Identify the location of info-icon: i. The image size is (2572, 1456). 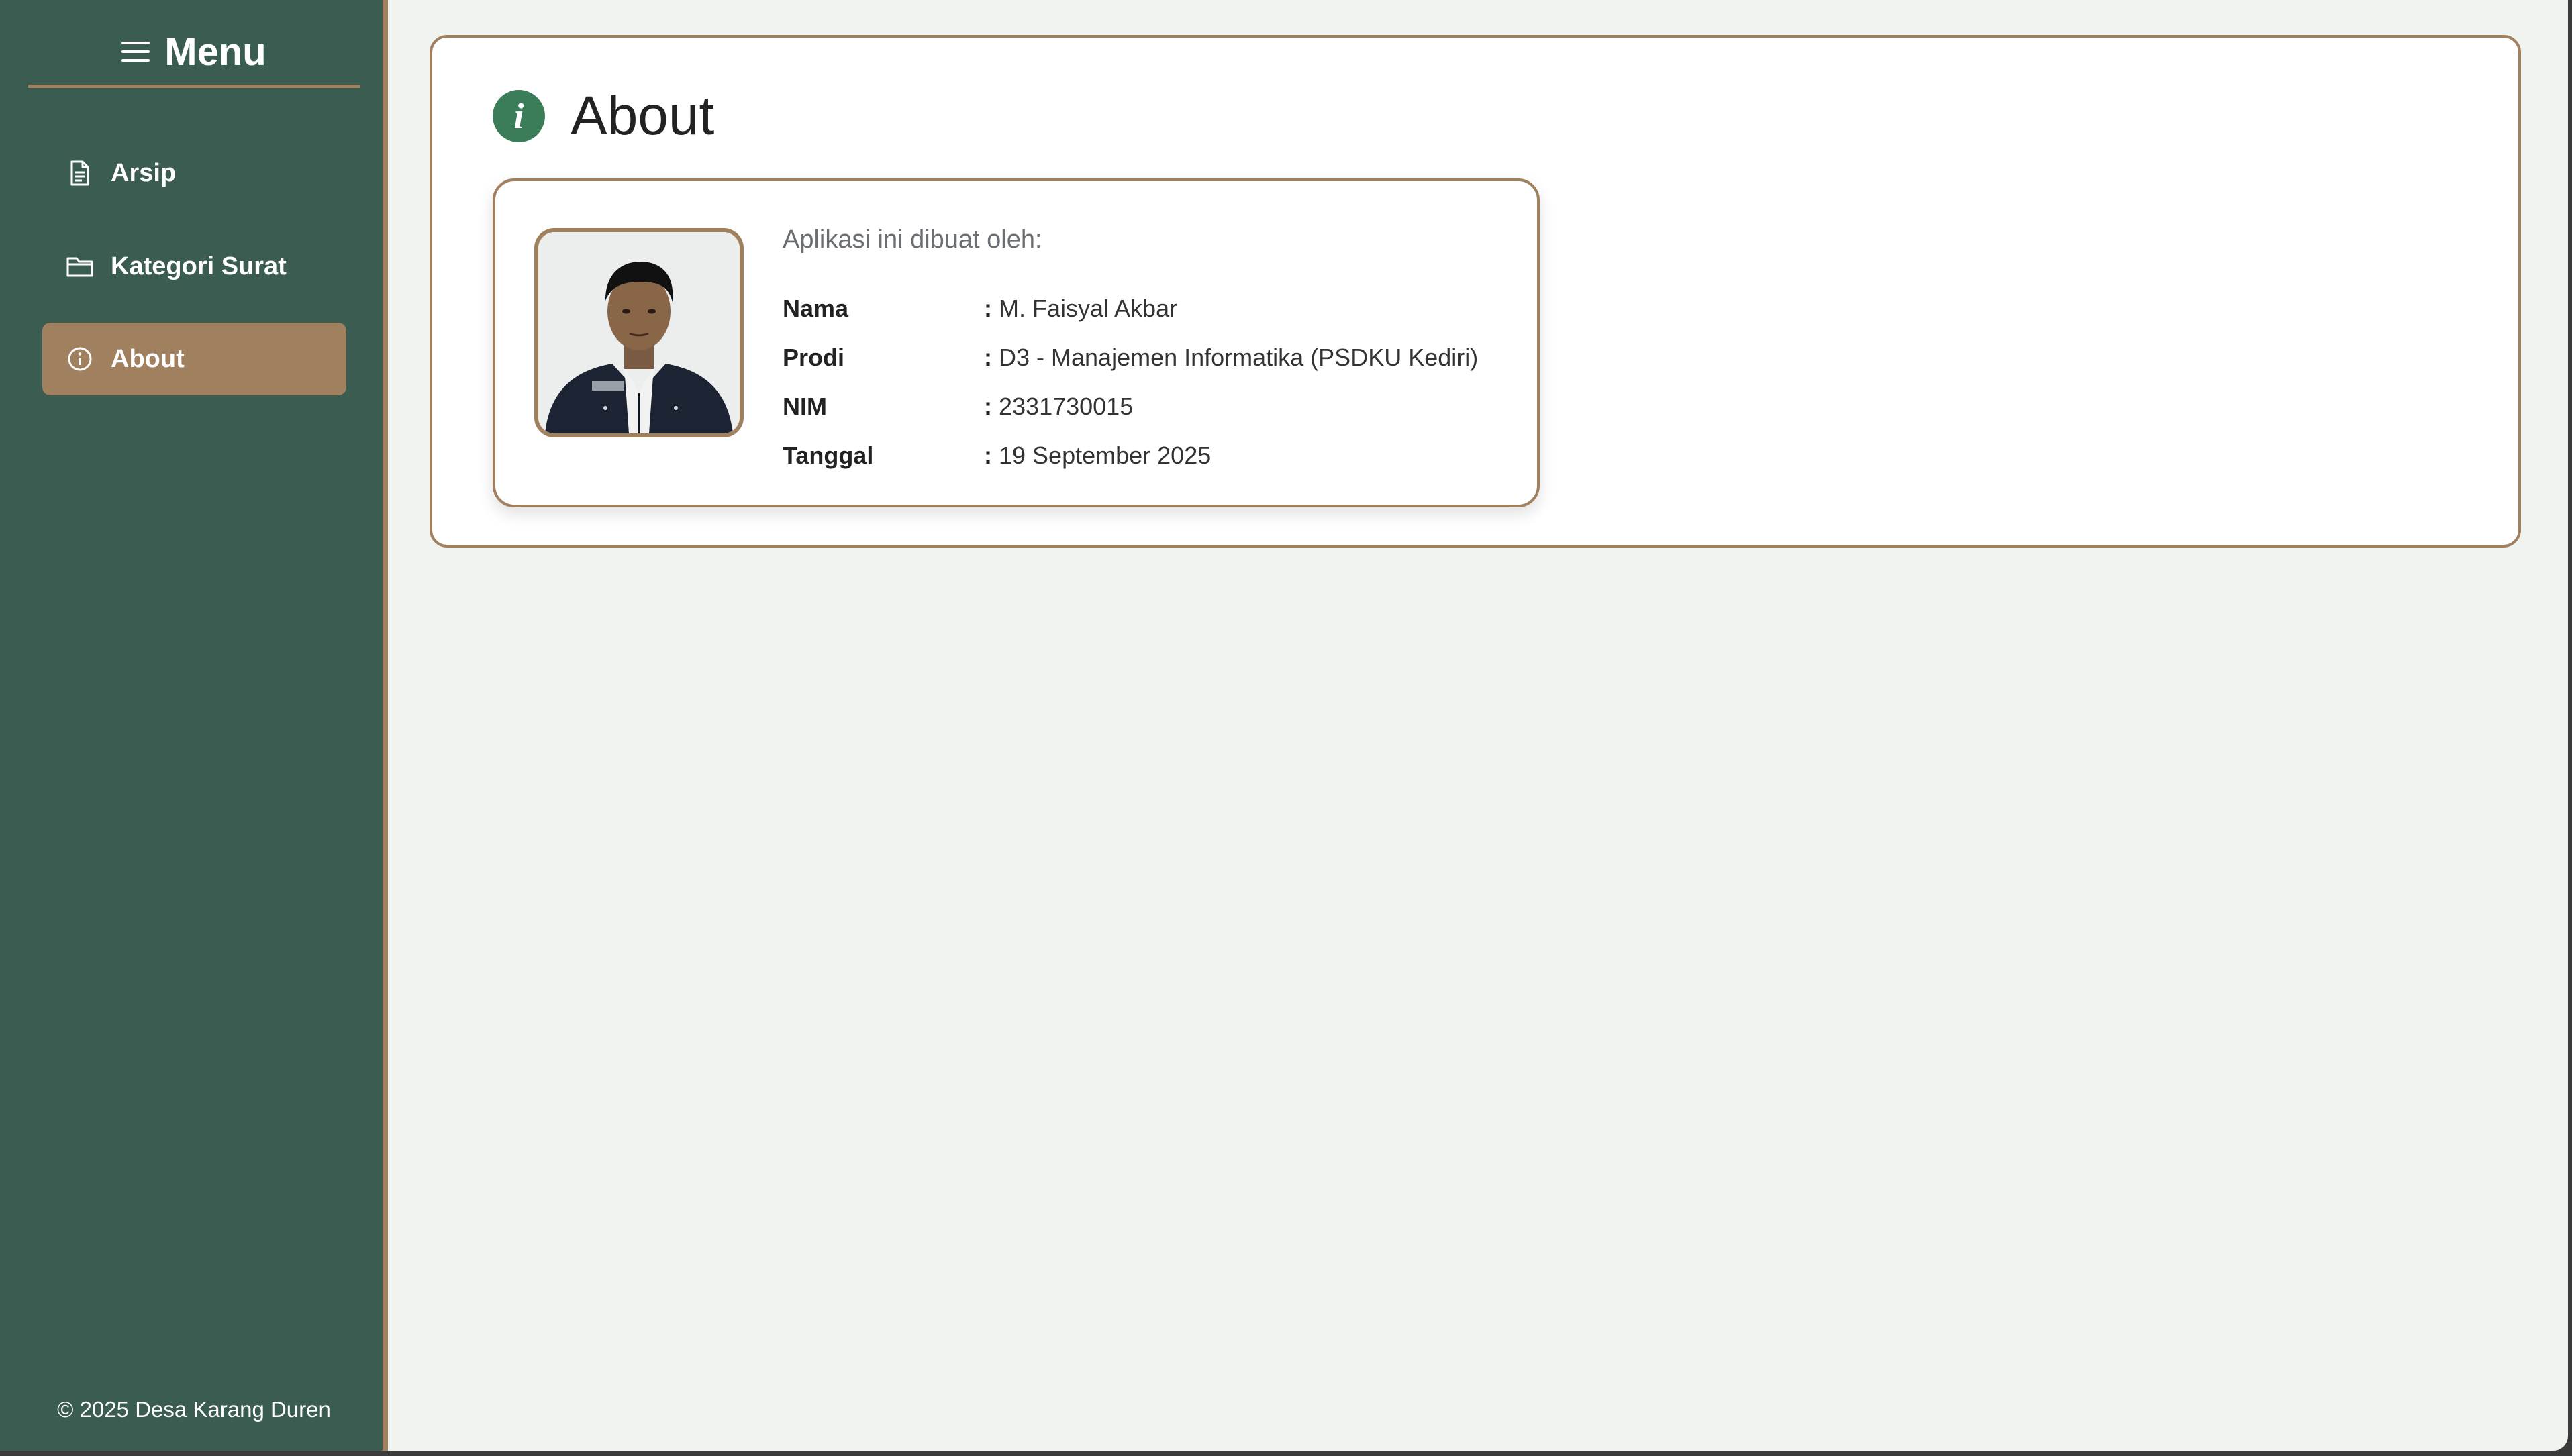
(519, 116).